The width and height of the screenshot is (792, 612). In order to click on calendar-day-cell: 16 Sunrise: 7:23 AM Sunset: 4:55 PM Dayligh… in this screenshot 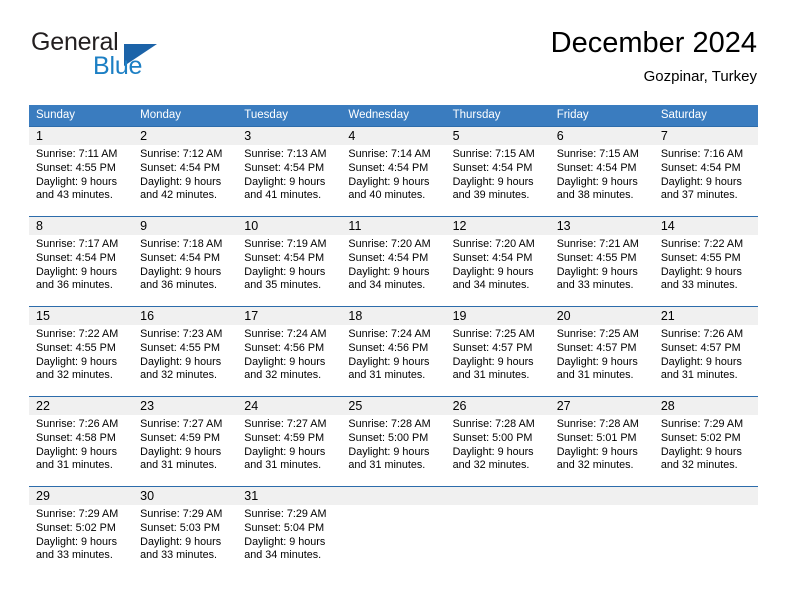, I will do `click(185, 351)`.